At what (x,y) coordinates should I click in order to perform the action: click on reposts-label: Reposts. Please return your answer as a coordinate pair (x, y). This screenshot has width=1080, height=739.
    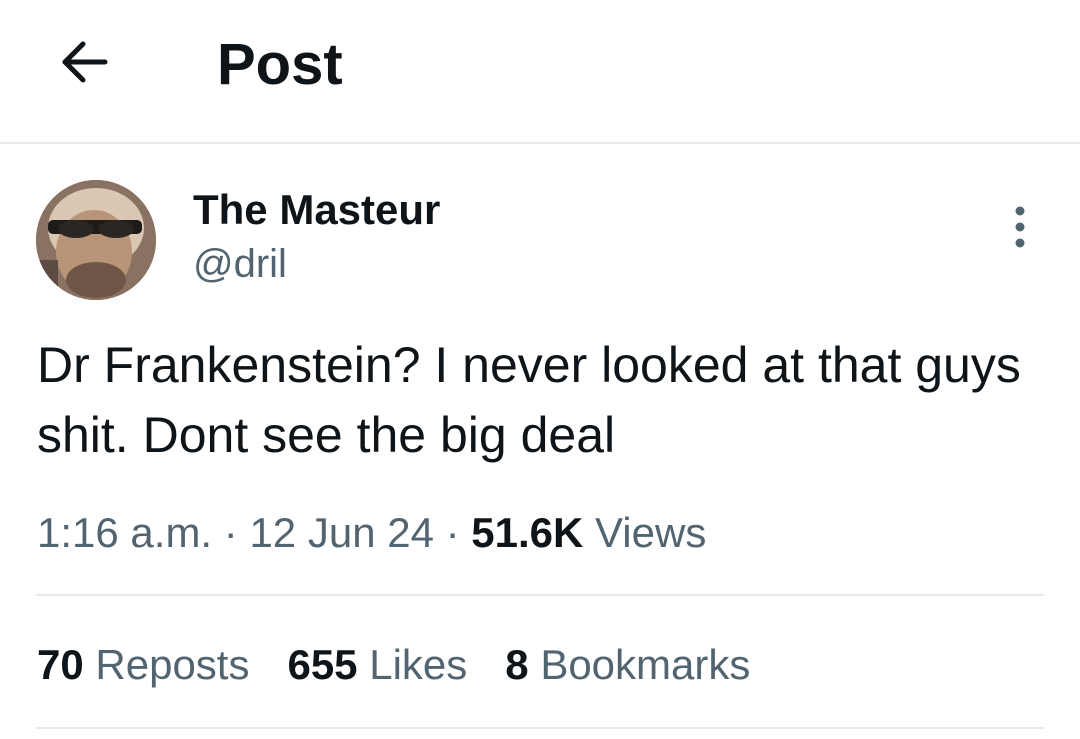
    Looking at the image, I should click on (172, 664).